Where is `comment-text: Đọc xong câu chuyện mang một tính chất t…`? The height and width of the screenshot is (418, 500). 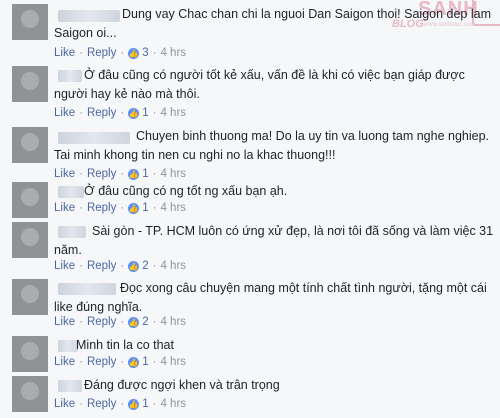
comment-text: Đọc xong câu chuyện mang một tính chất t… is located at coordinates (272, 297).